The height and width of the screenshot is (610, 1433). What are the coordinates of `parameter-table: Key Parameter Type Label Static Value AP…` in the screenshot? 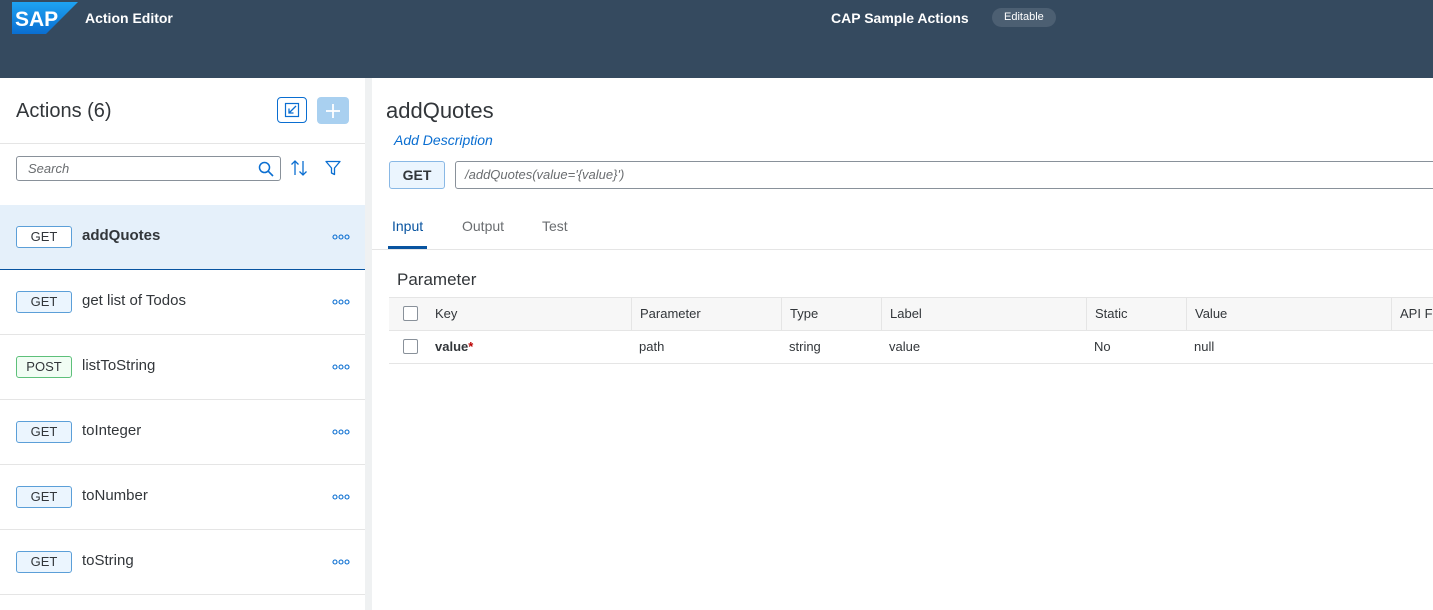 It's located at (911, 330).